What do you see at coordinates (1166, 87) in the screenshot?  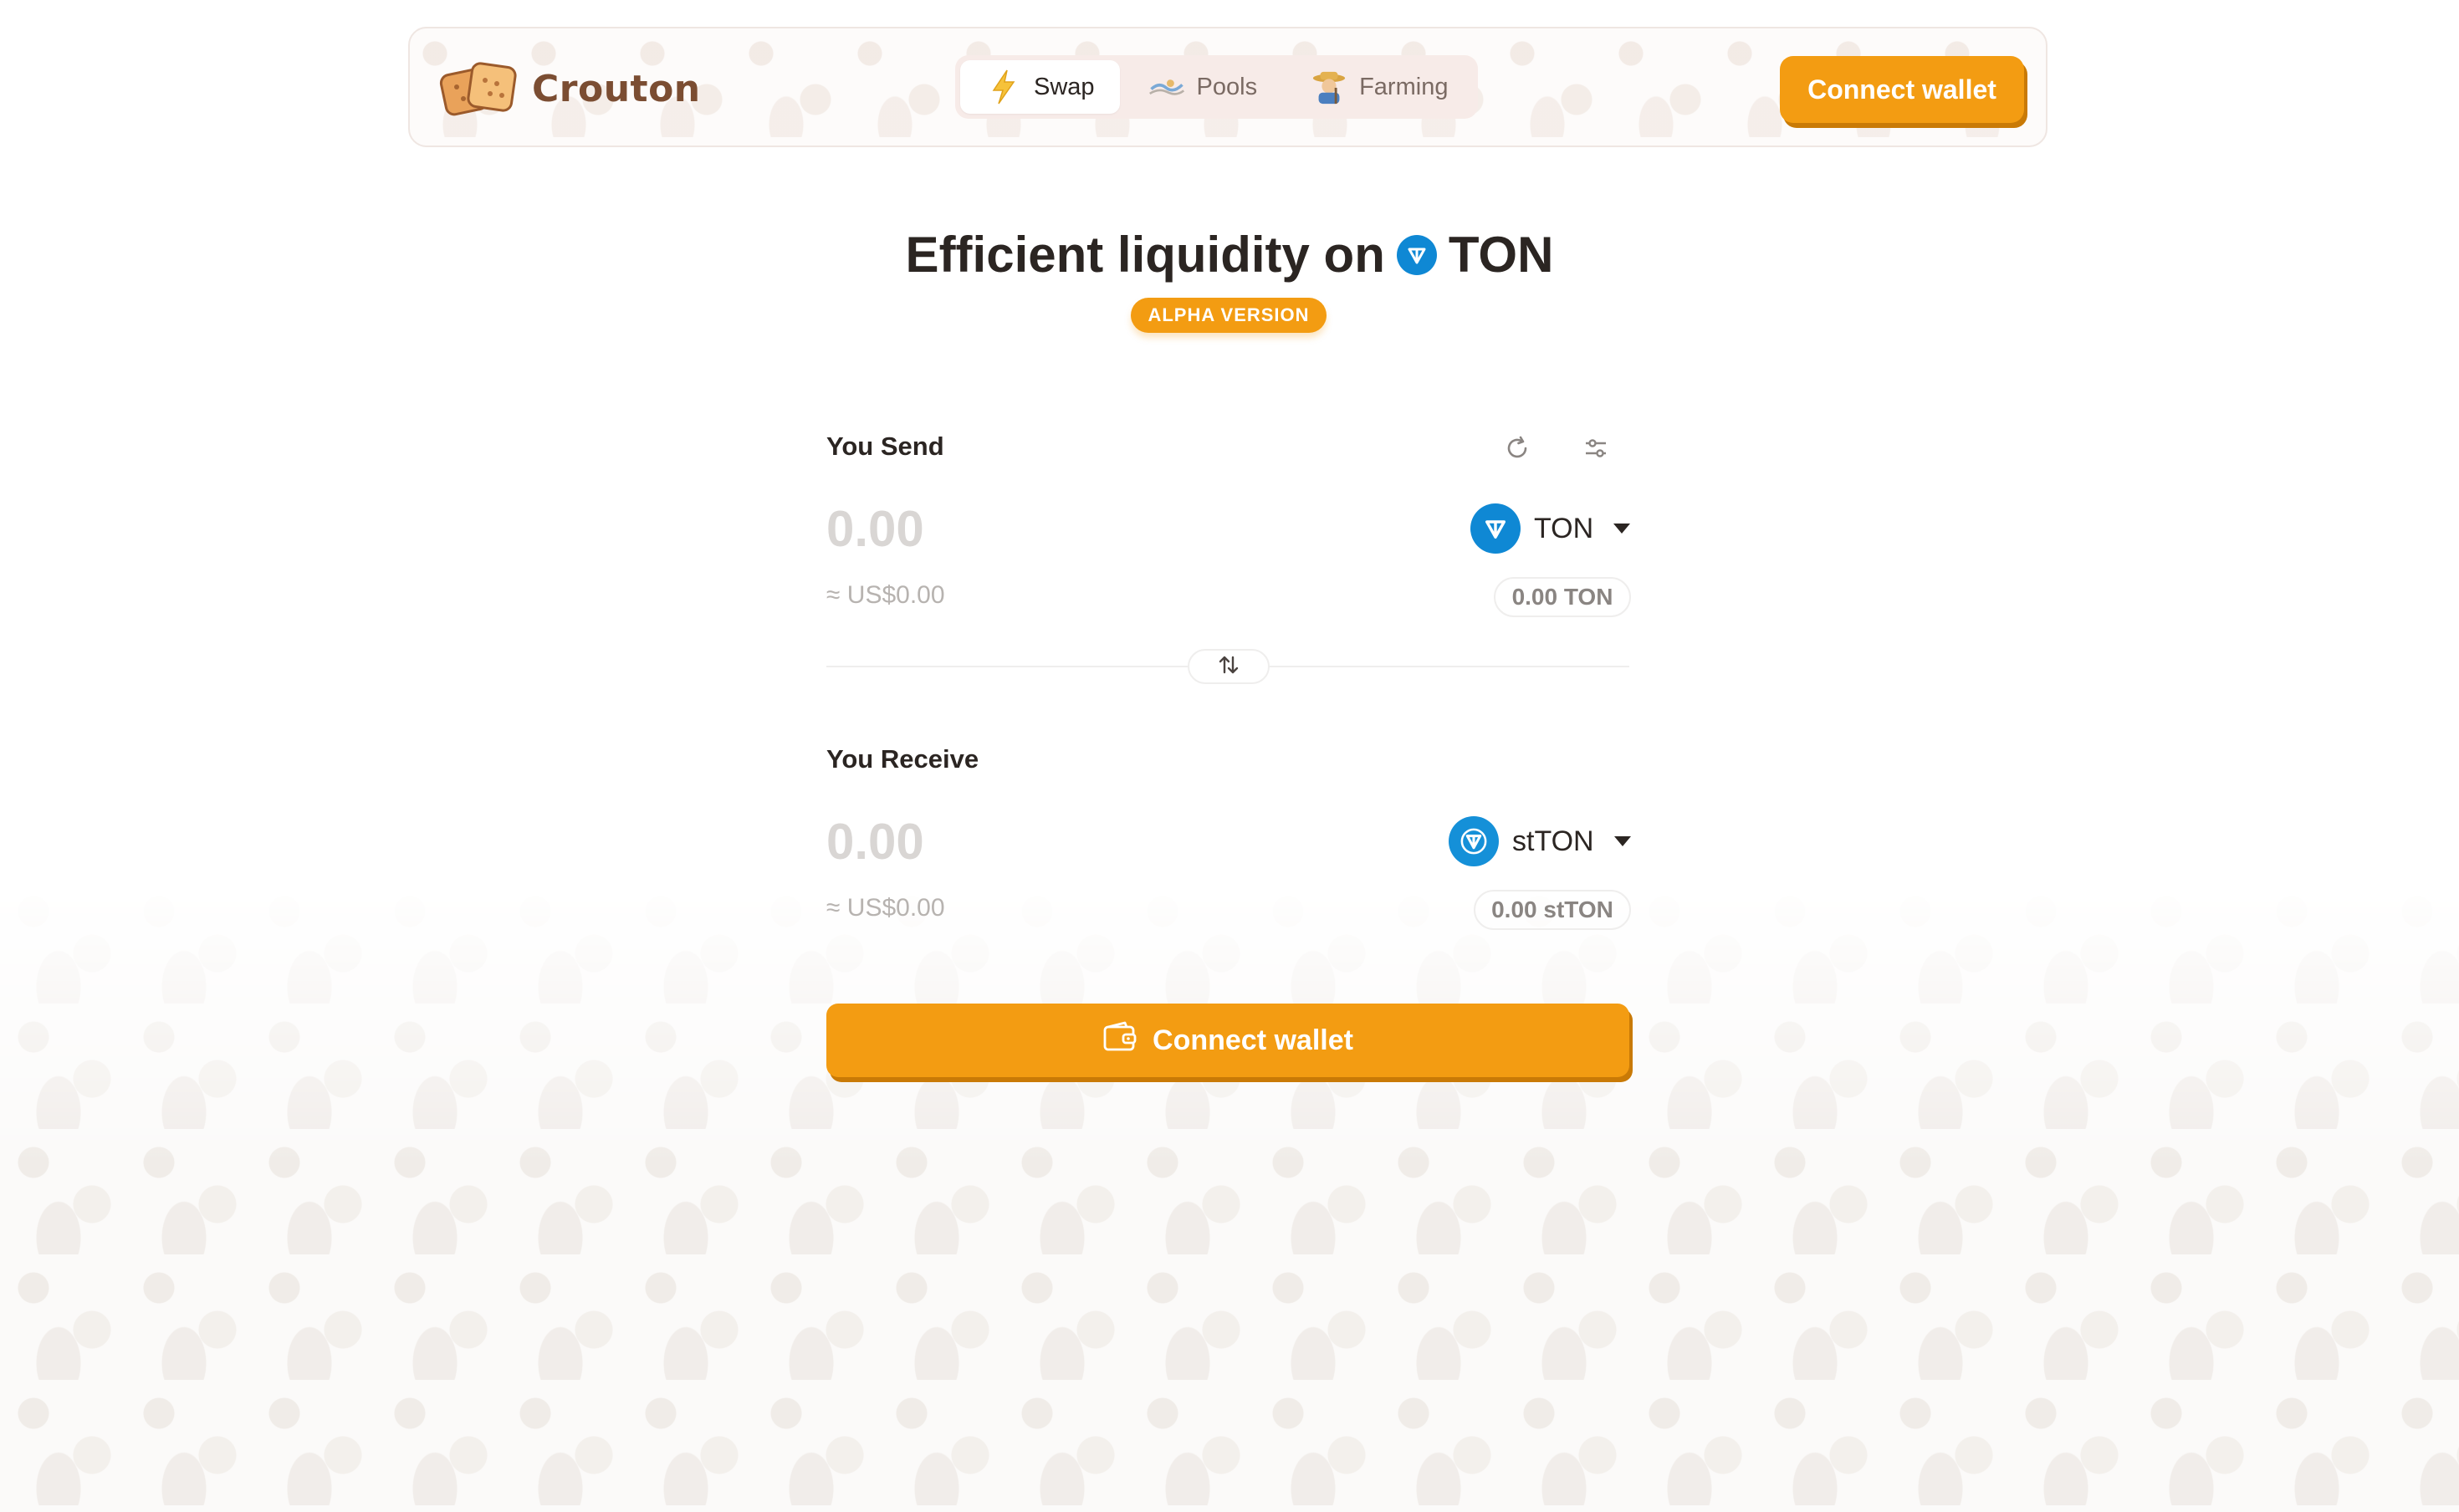 I see `pool-icon` at bounding box center [1166, 87].